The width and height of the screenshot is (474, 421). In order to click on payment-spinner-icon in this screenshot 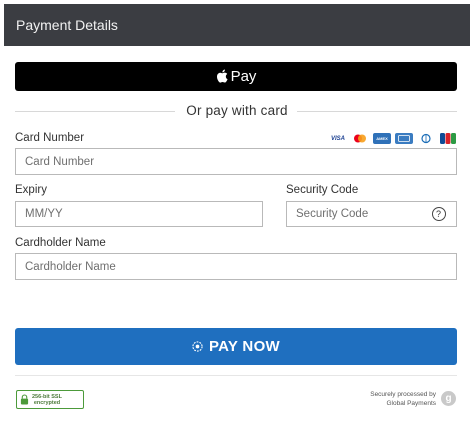, I will do `click(197, 346)`.